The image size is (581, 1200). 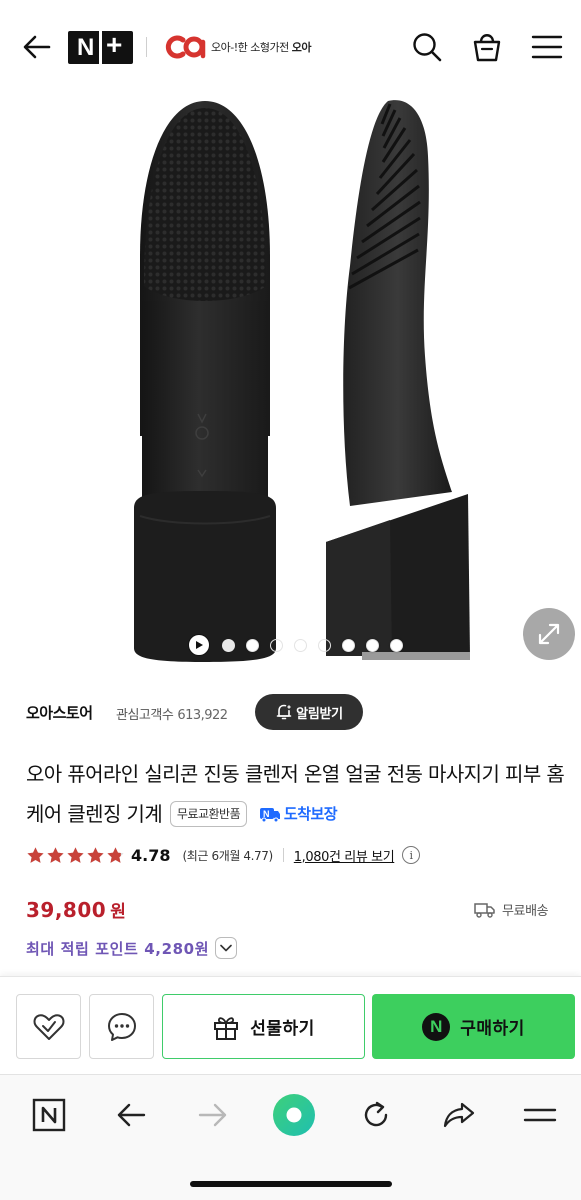 I want to click on forward-arrow-icon, so click(x=212, y=1115).